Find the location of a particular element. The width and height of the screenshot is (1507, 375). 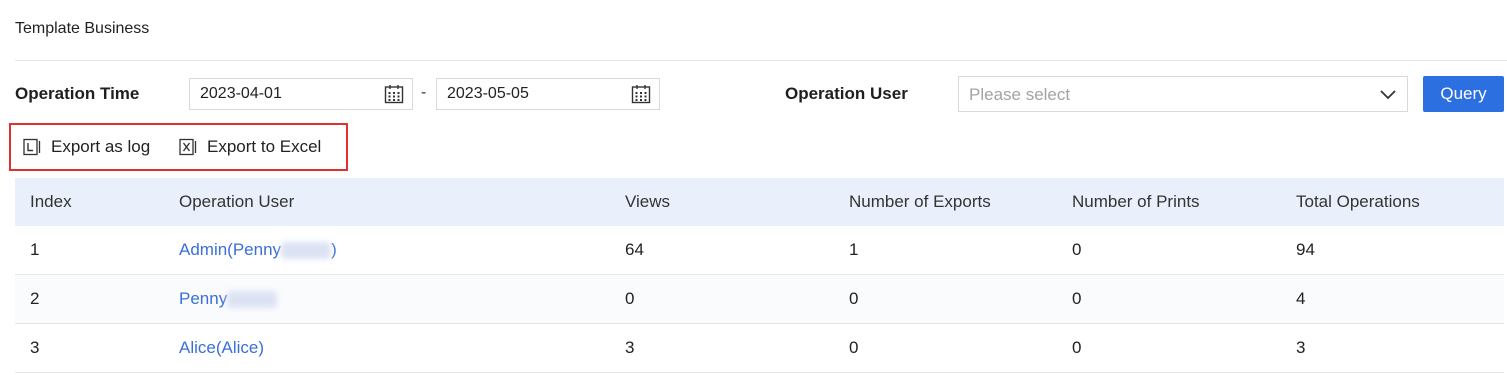

date-from-input: 2023-04-01 is located at coordinates (301, 94).